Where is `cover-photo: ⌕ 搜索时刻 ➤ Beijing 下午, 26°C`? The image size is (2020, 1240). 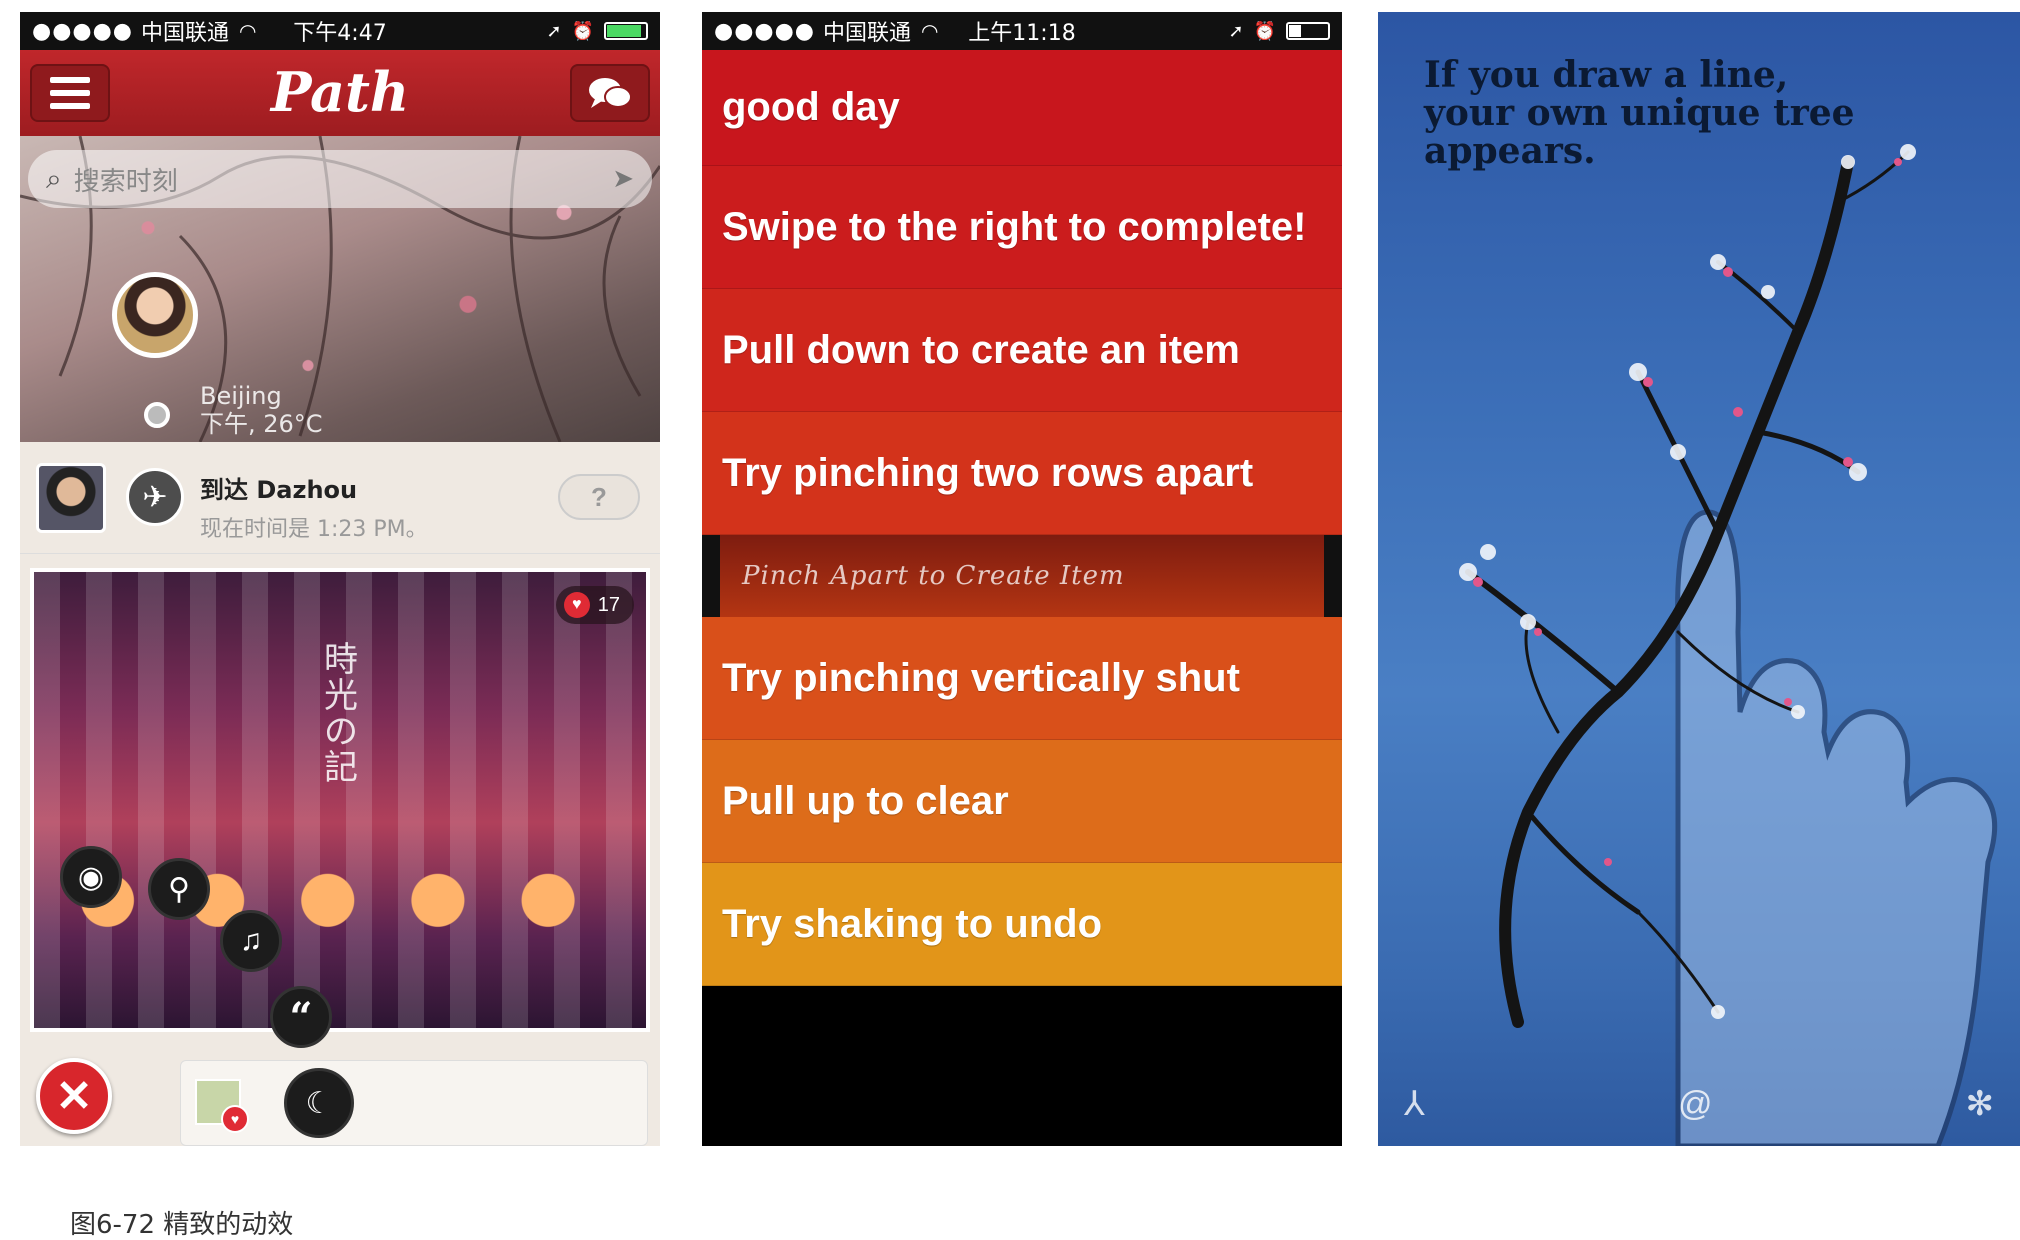
cover-photo: ⌕ 搜索时刻 ➤ Beijing 下午, 26°C is located at coordinates (340, 289).